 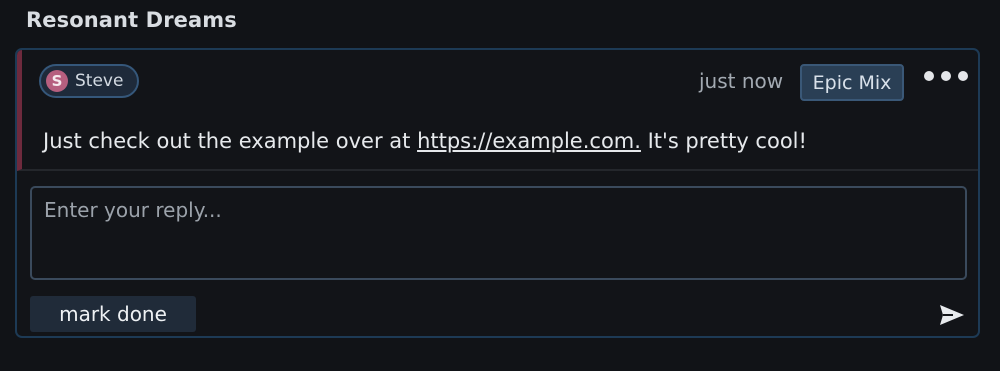 I want to click on send-button, so click(x=952, y=315).